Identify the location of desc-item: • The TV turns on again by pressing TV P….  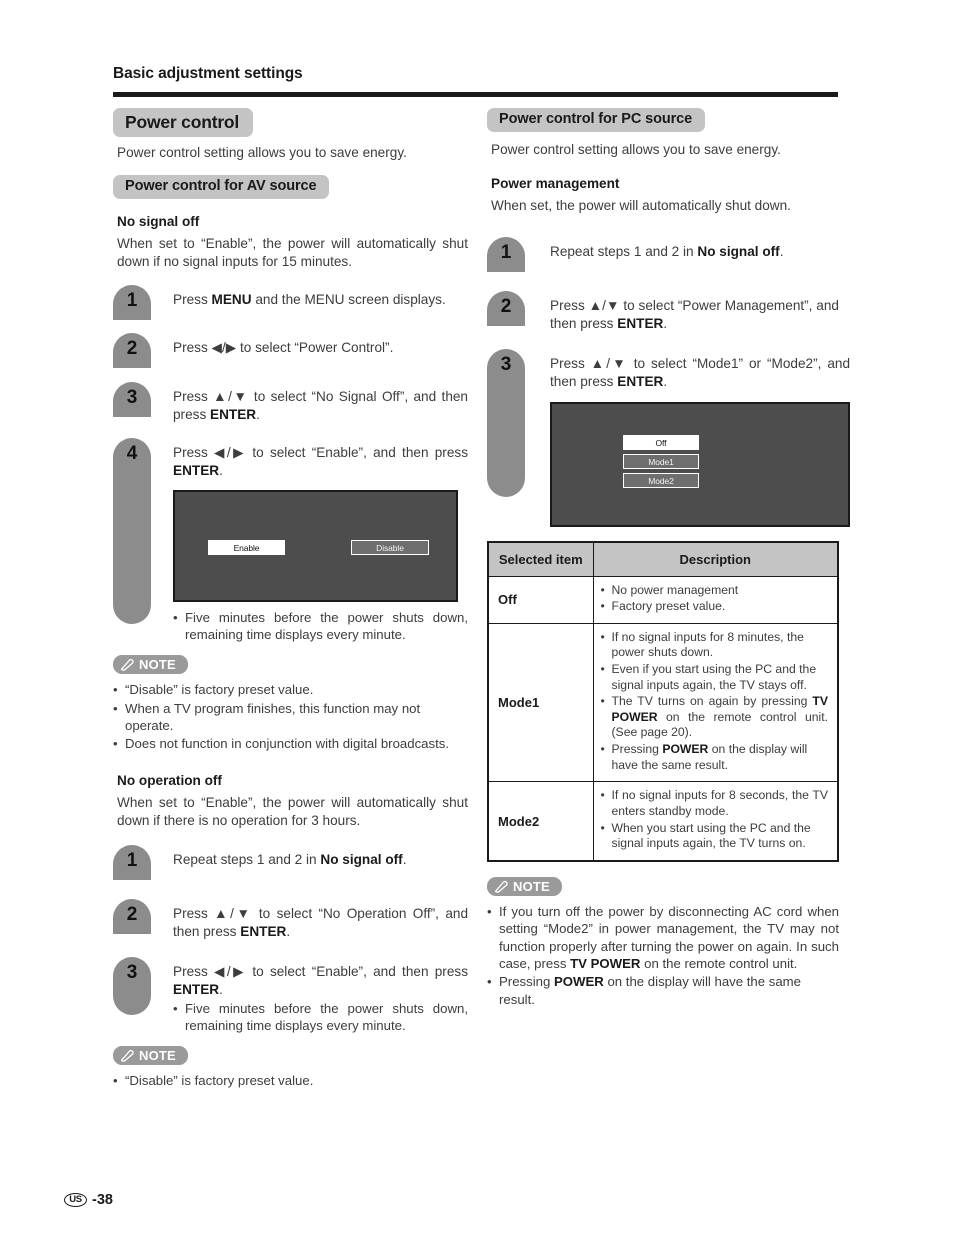
(715, 717).